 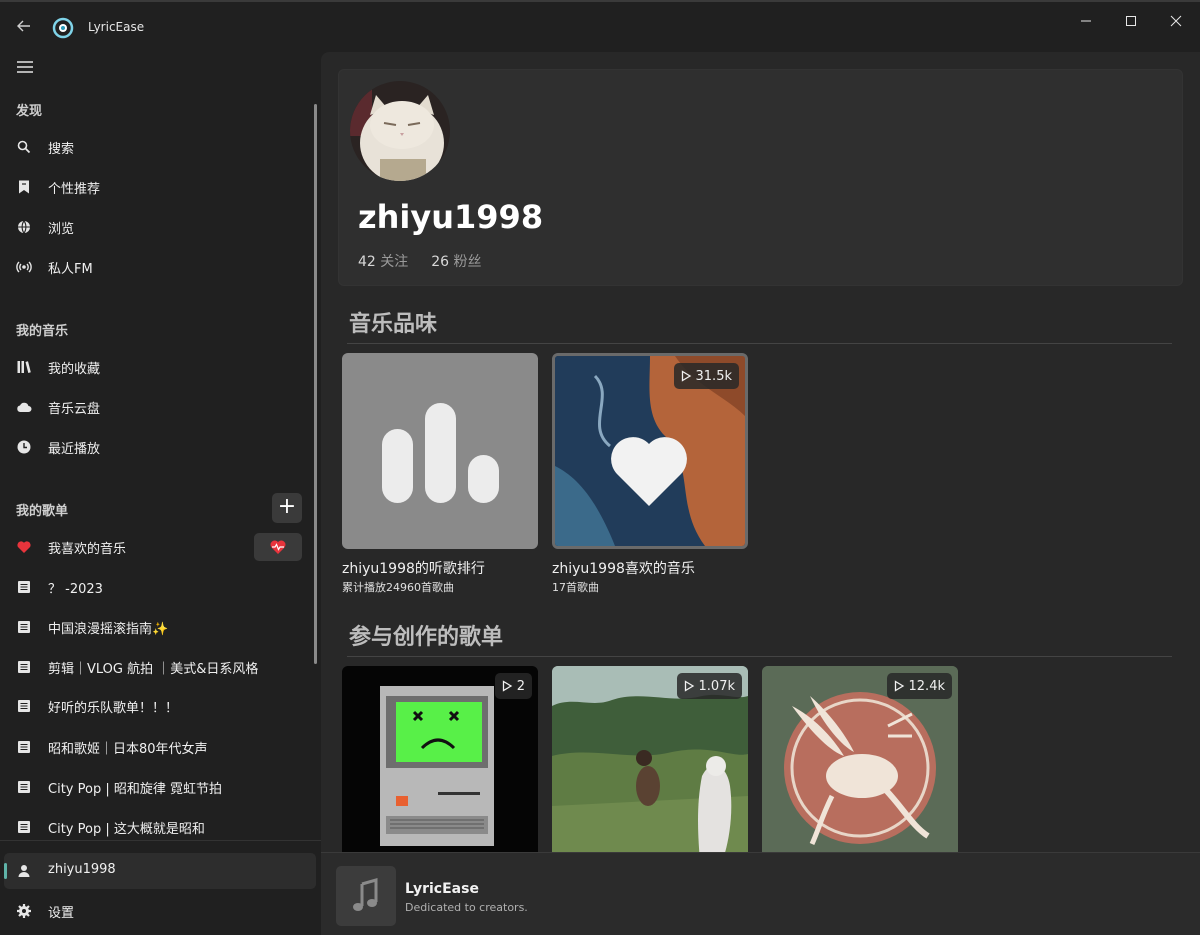 What do you see at coordinates (760, 893) in the screenshot?
I see `player-bar: LyricEase Dedicated to creators.` at bounding box center [760, 893].